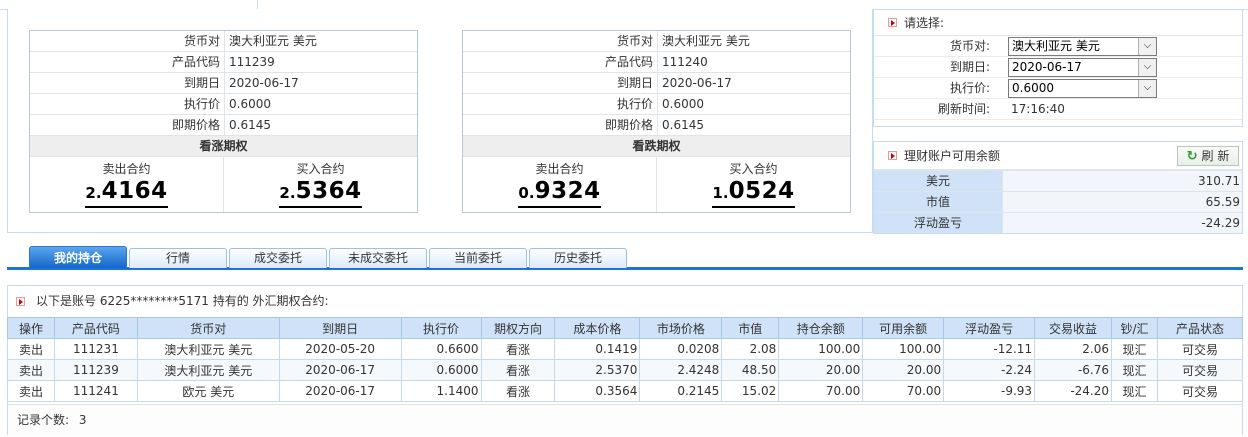 The image size is (1248, 437). Describe the element at coordinates (938, 202) in the screenshot. I see `balance-label: 市值` at that location.